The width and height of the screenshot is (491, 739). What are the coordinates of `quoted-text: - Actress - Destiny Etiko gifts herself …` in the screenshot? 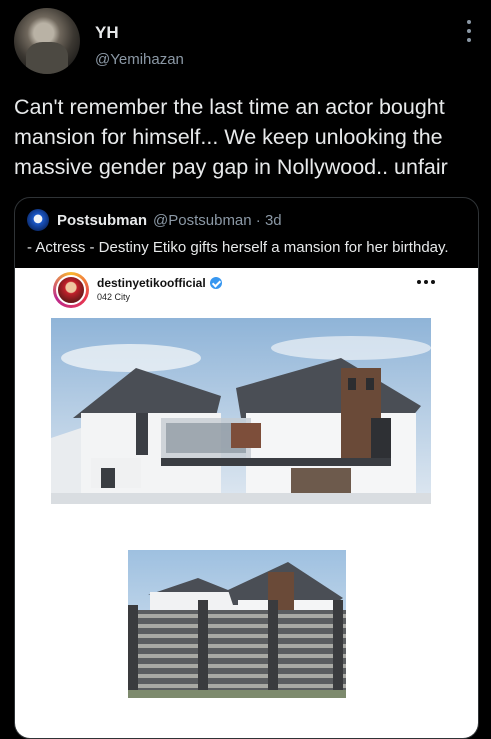 It's located at (238, 247).